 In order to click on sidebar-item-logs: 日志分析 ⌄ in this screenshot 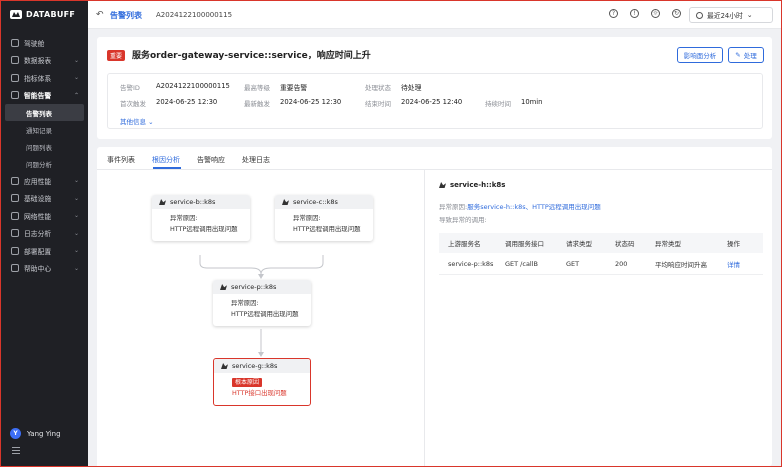, I will do `click(44, 234)`.